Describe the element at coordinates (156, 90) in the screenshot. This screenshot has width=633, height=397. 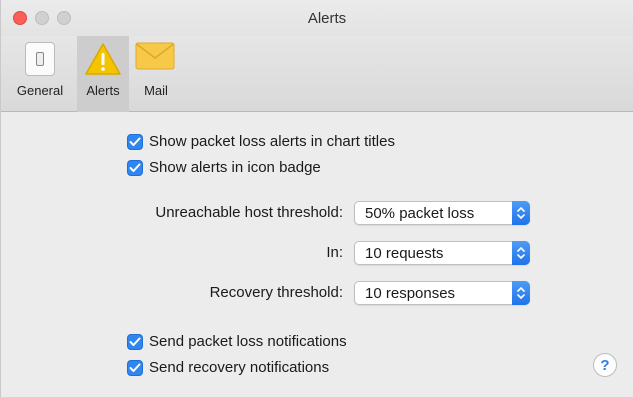
I see `tab-mail-label: Mail` at that location.